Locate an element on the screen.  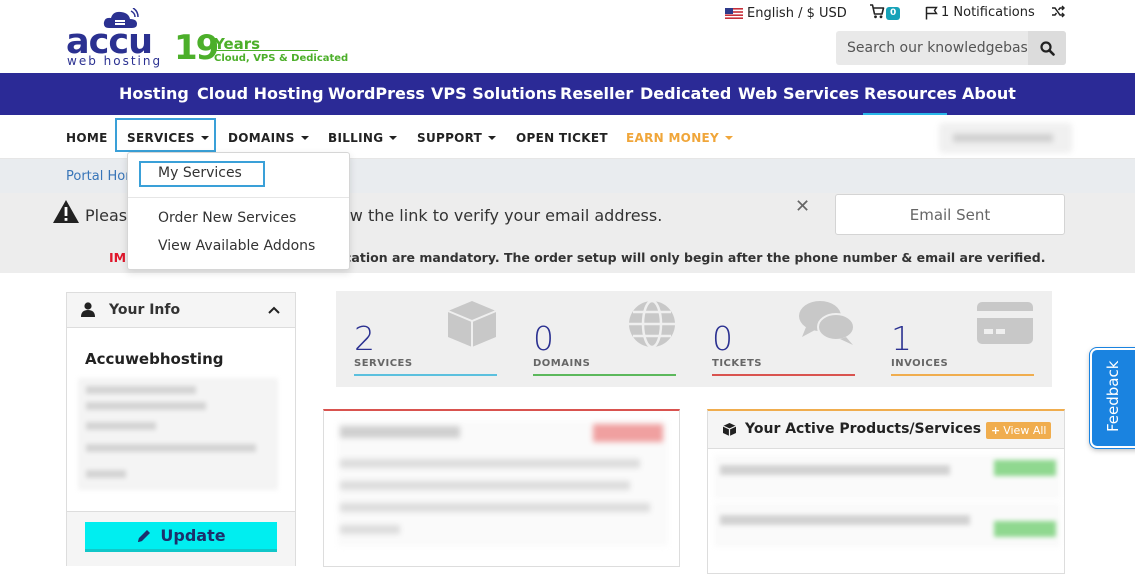
stat-invoices-label: INVOICES is located at coordinates (920, 363).